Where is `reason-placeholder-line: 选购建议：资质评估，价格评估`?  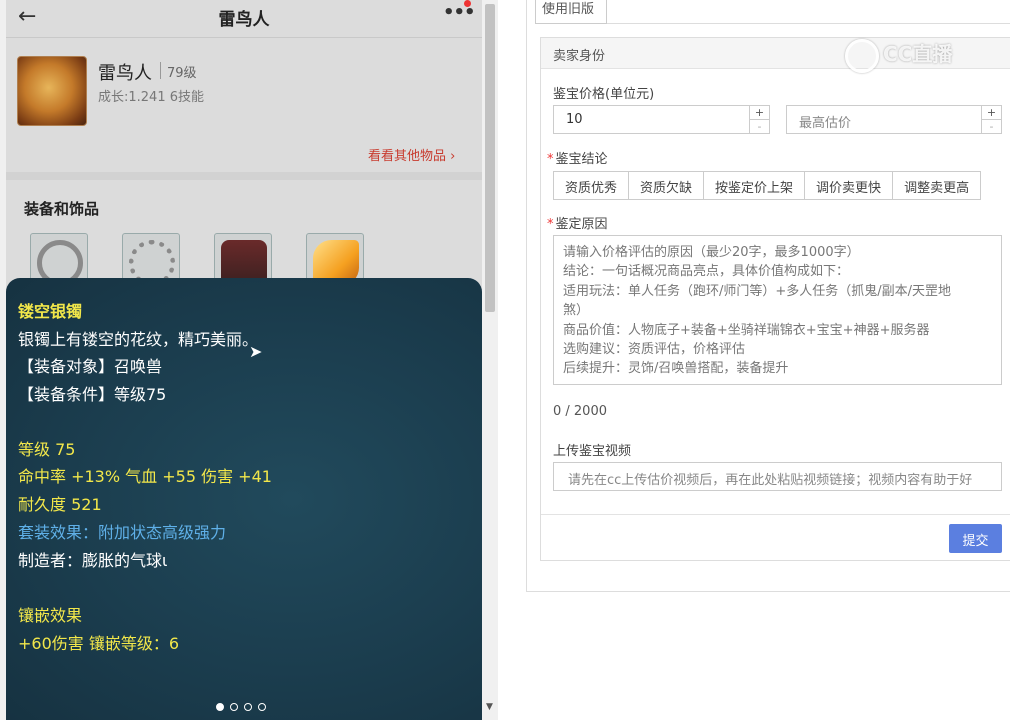 reason-placeholder-line: 选购建议：资质评估，价格评估 is located at coordinates (654, 350).